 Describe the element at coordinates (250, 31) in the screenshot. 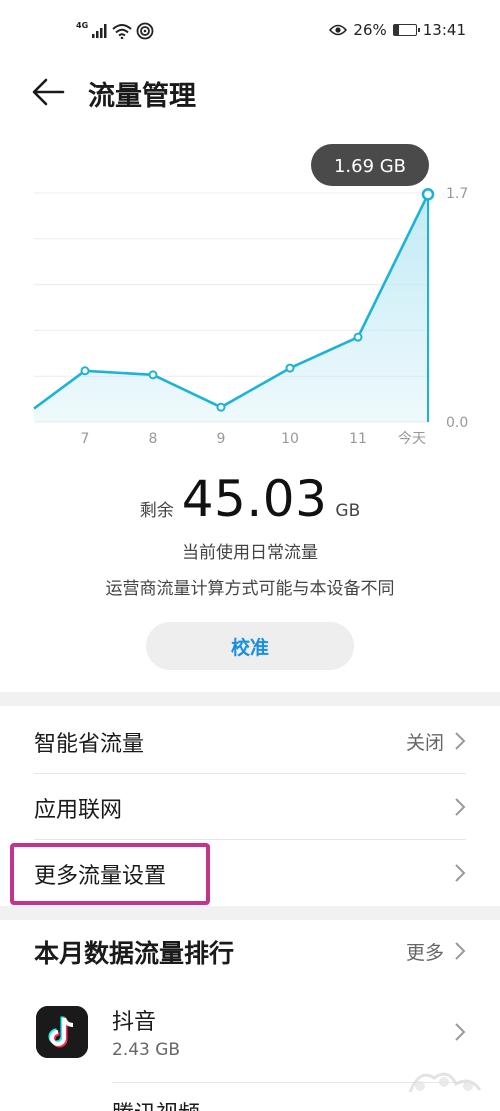

I see `status-bar: 4G 26% 13:41` at that location.